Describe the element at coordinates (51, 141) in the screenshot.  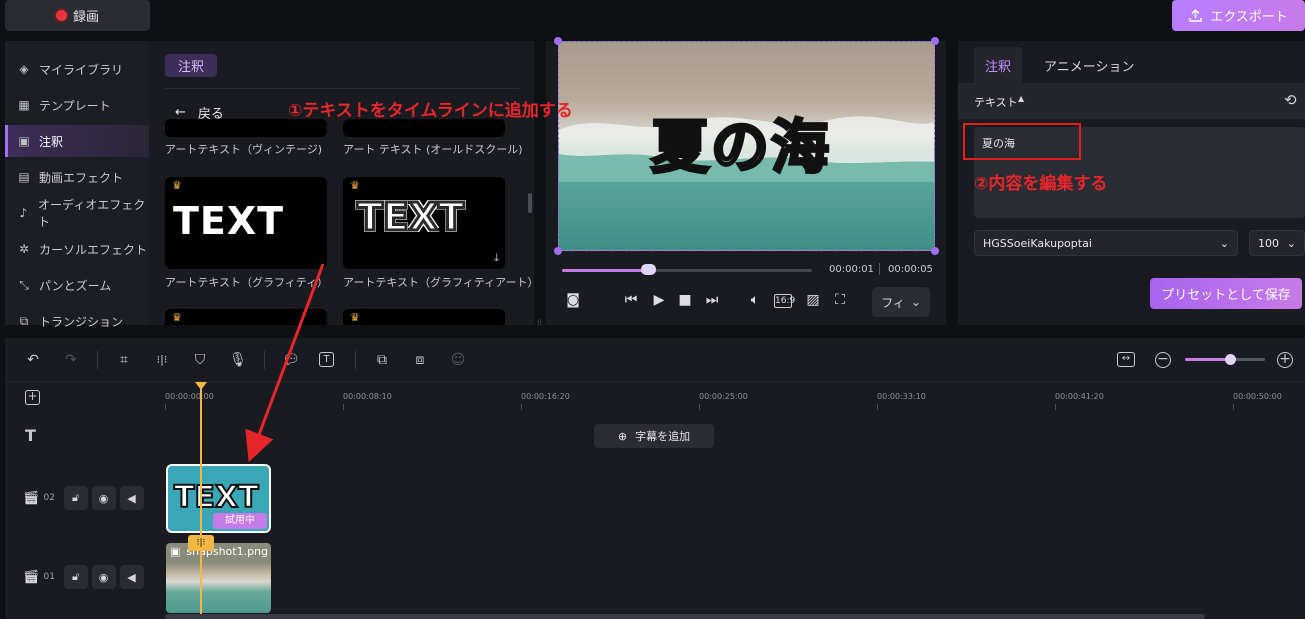
I see `sidebar-item-label: 注釈` at that location.